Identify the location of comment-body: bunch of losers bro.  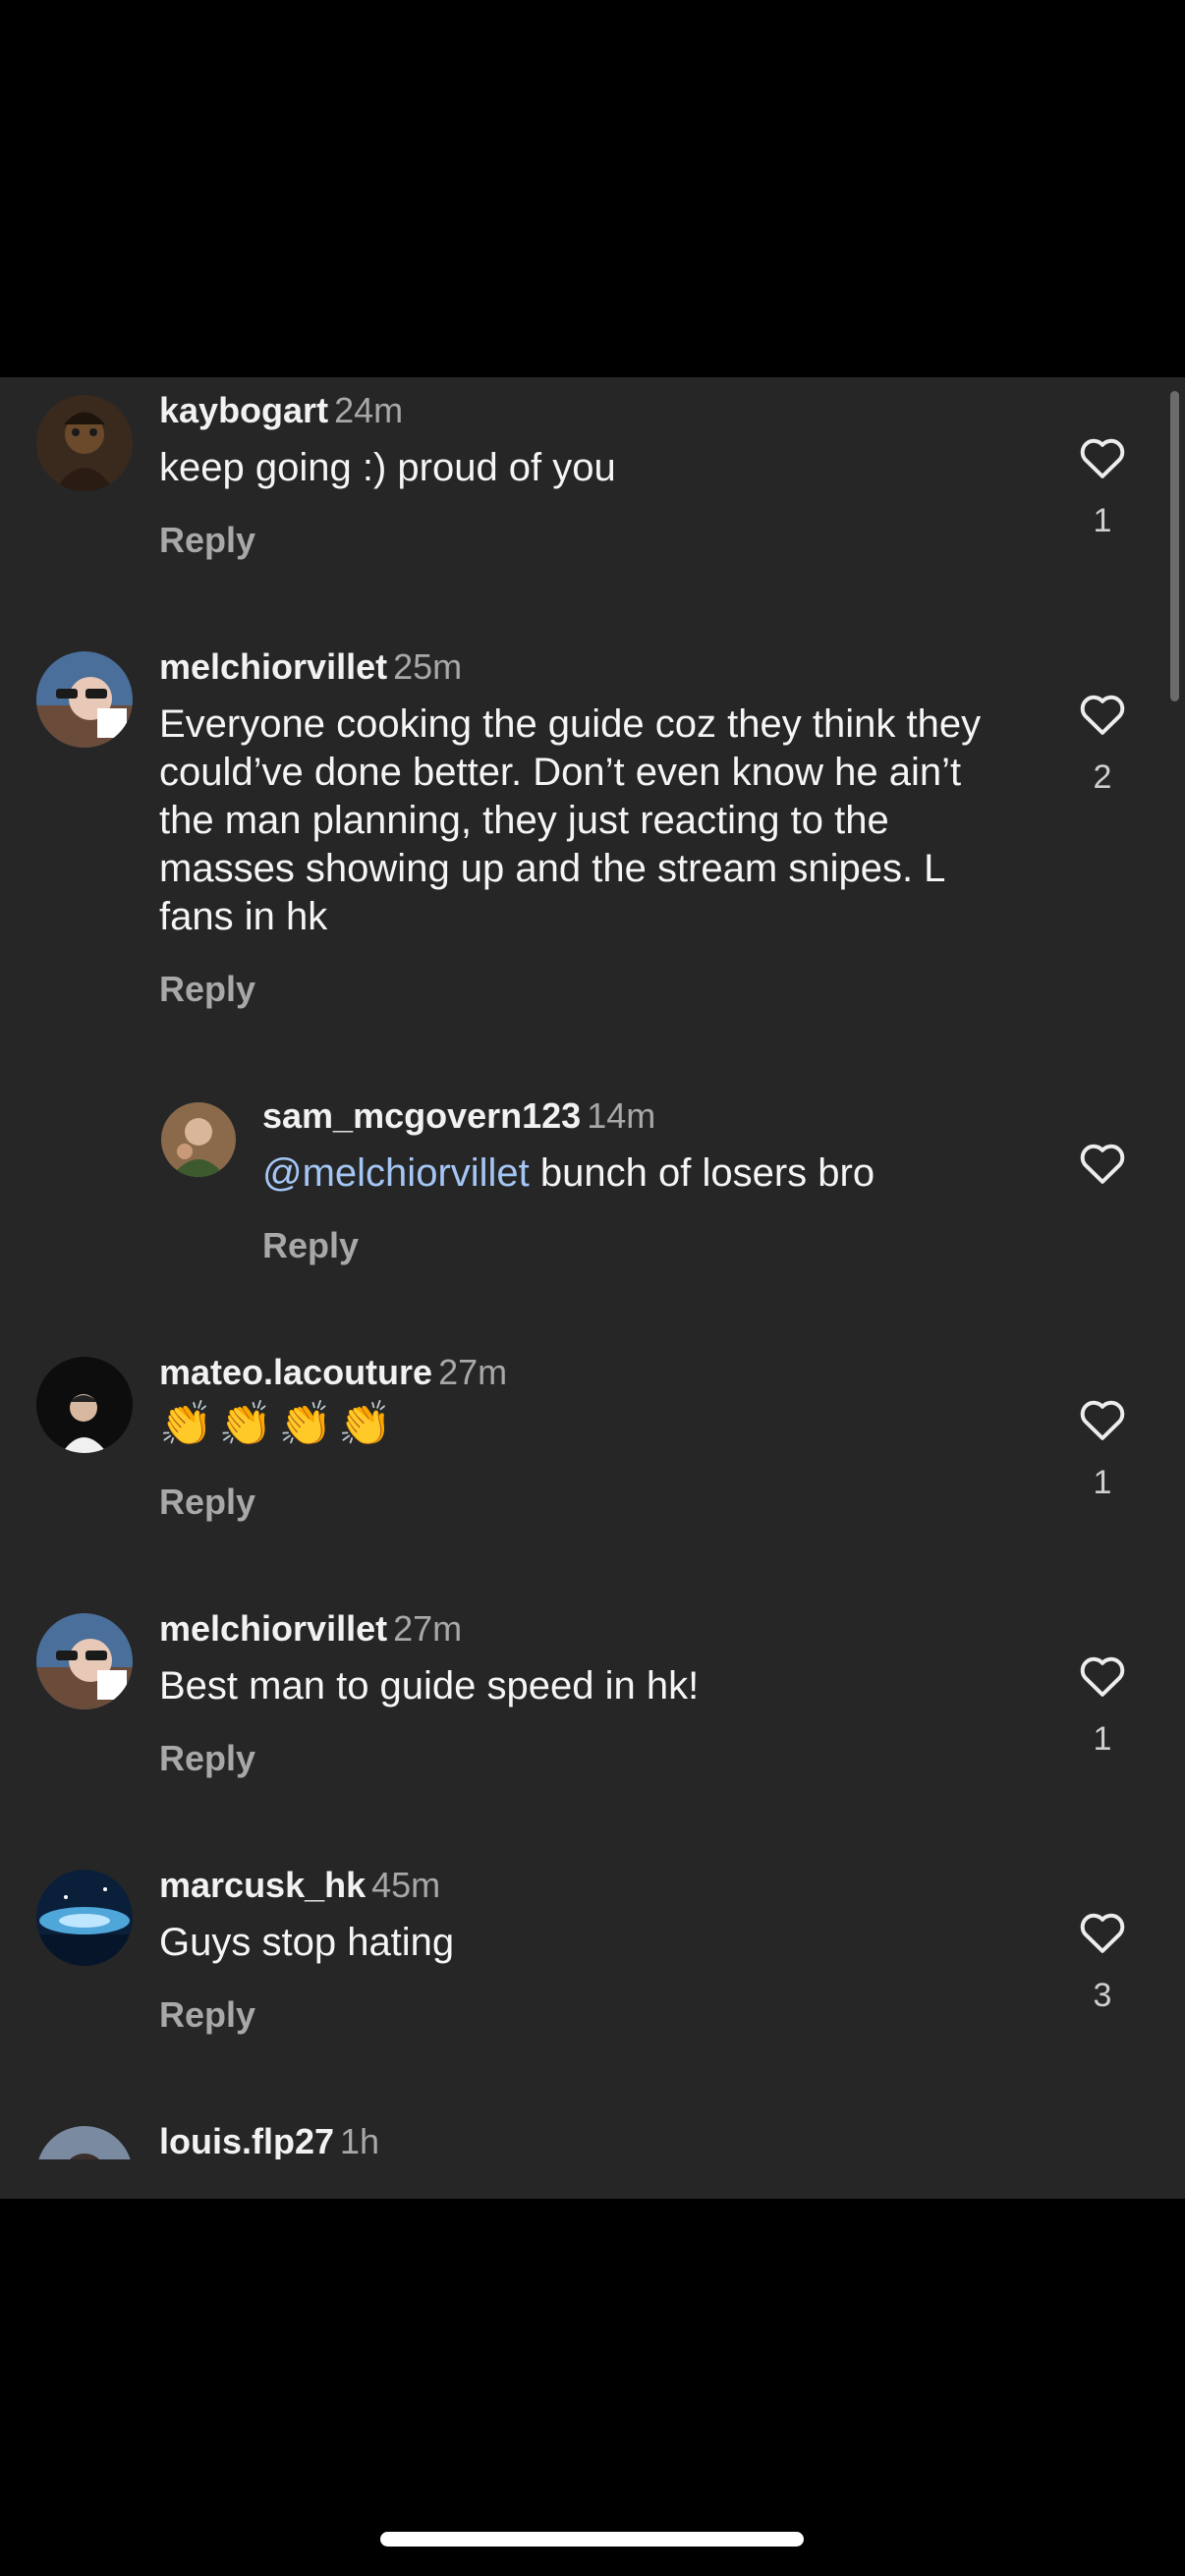
(702, 1173).